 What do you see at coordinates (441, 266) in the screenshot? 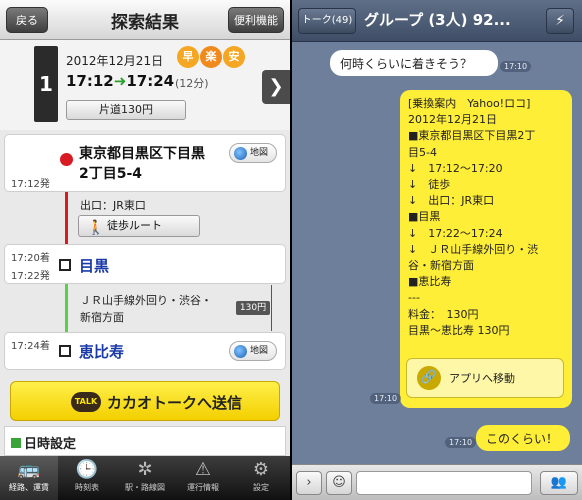
I see `message-line: 谷・新宿方面` at bounding box center [441, 266].